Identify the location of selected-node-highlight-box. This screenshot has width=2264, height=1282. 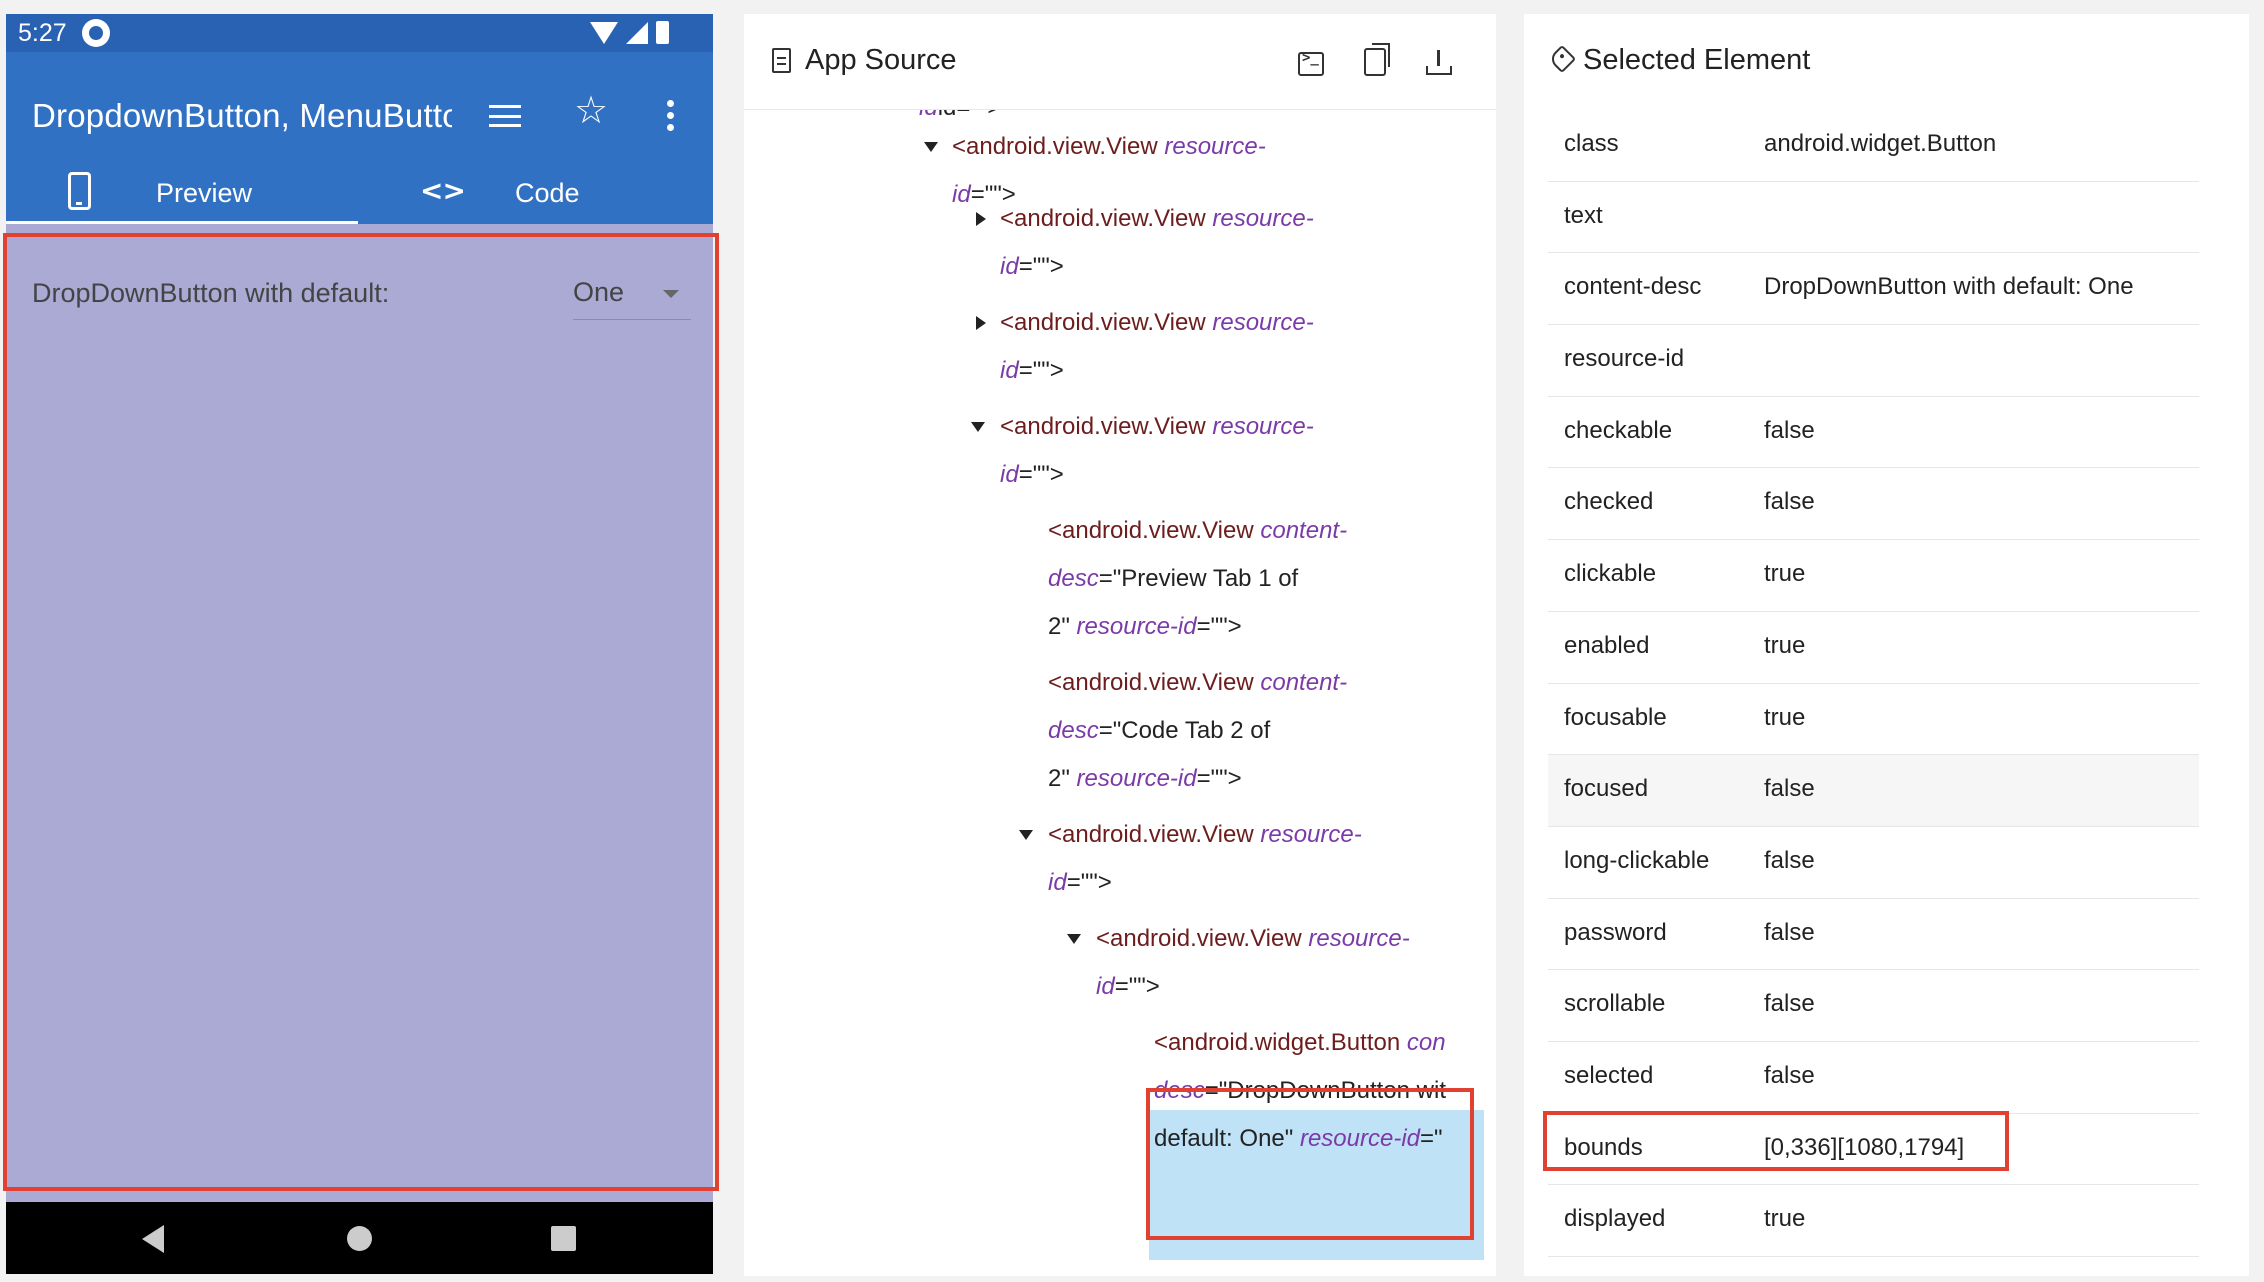
(1310, 1164).